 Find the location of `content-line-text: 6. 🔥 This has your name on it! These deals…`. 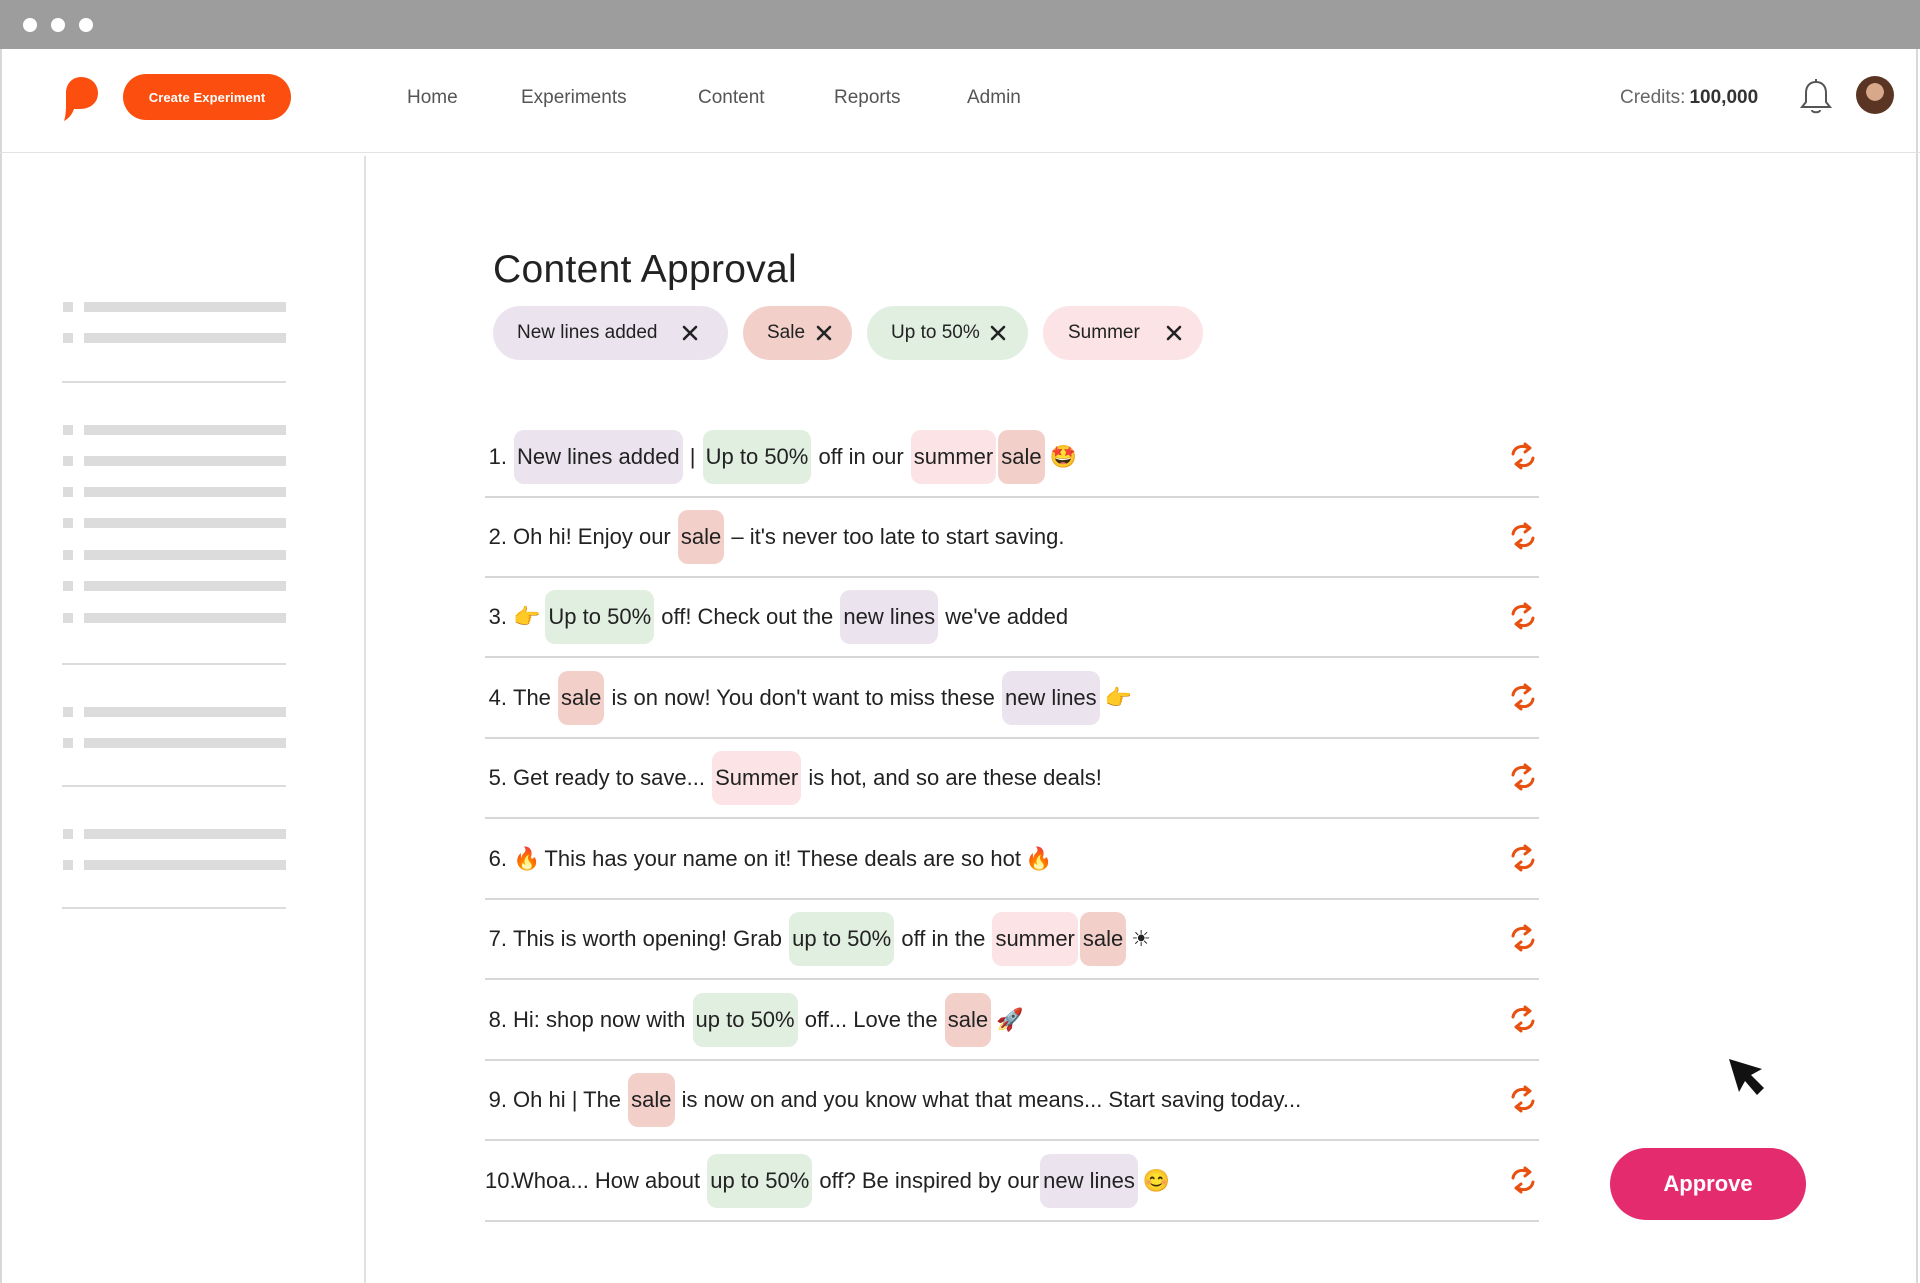

content-line-text: 6. 🔥 This has your name on it! These deals… is located at coordinates (769, 859).